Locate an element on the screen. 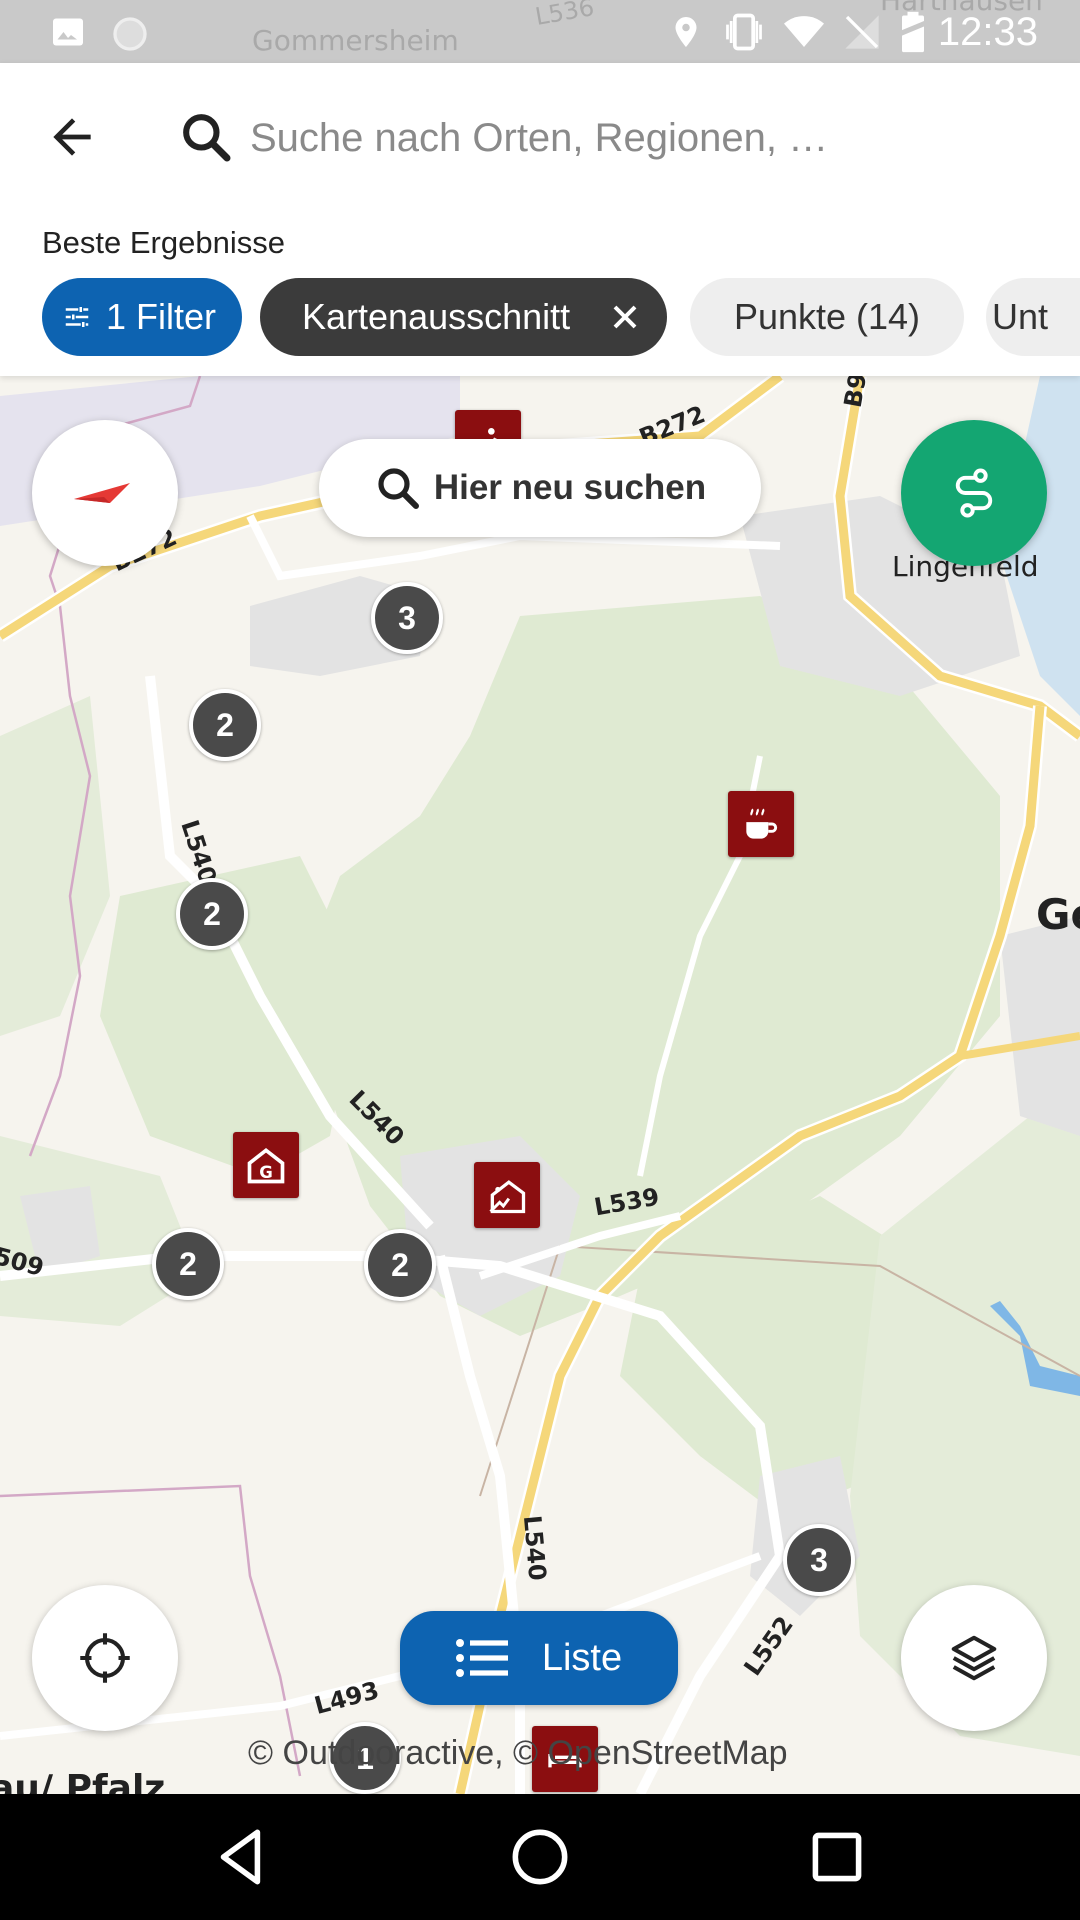 This screenshot has width=1080, height=1920. route-icon is located at coordinates (974, 493).